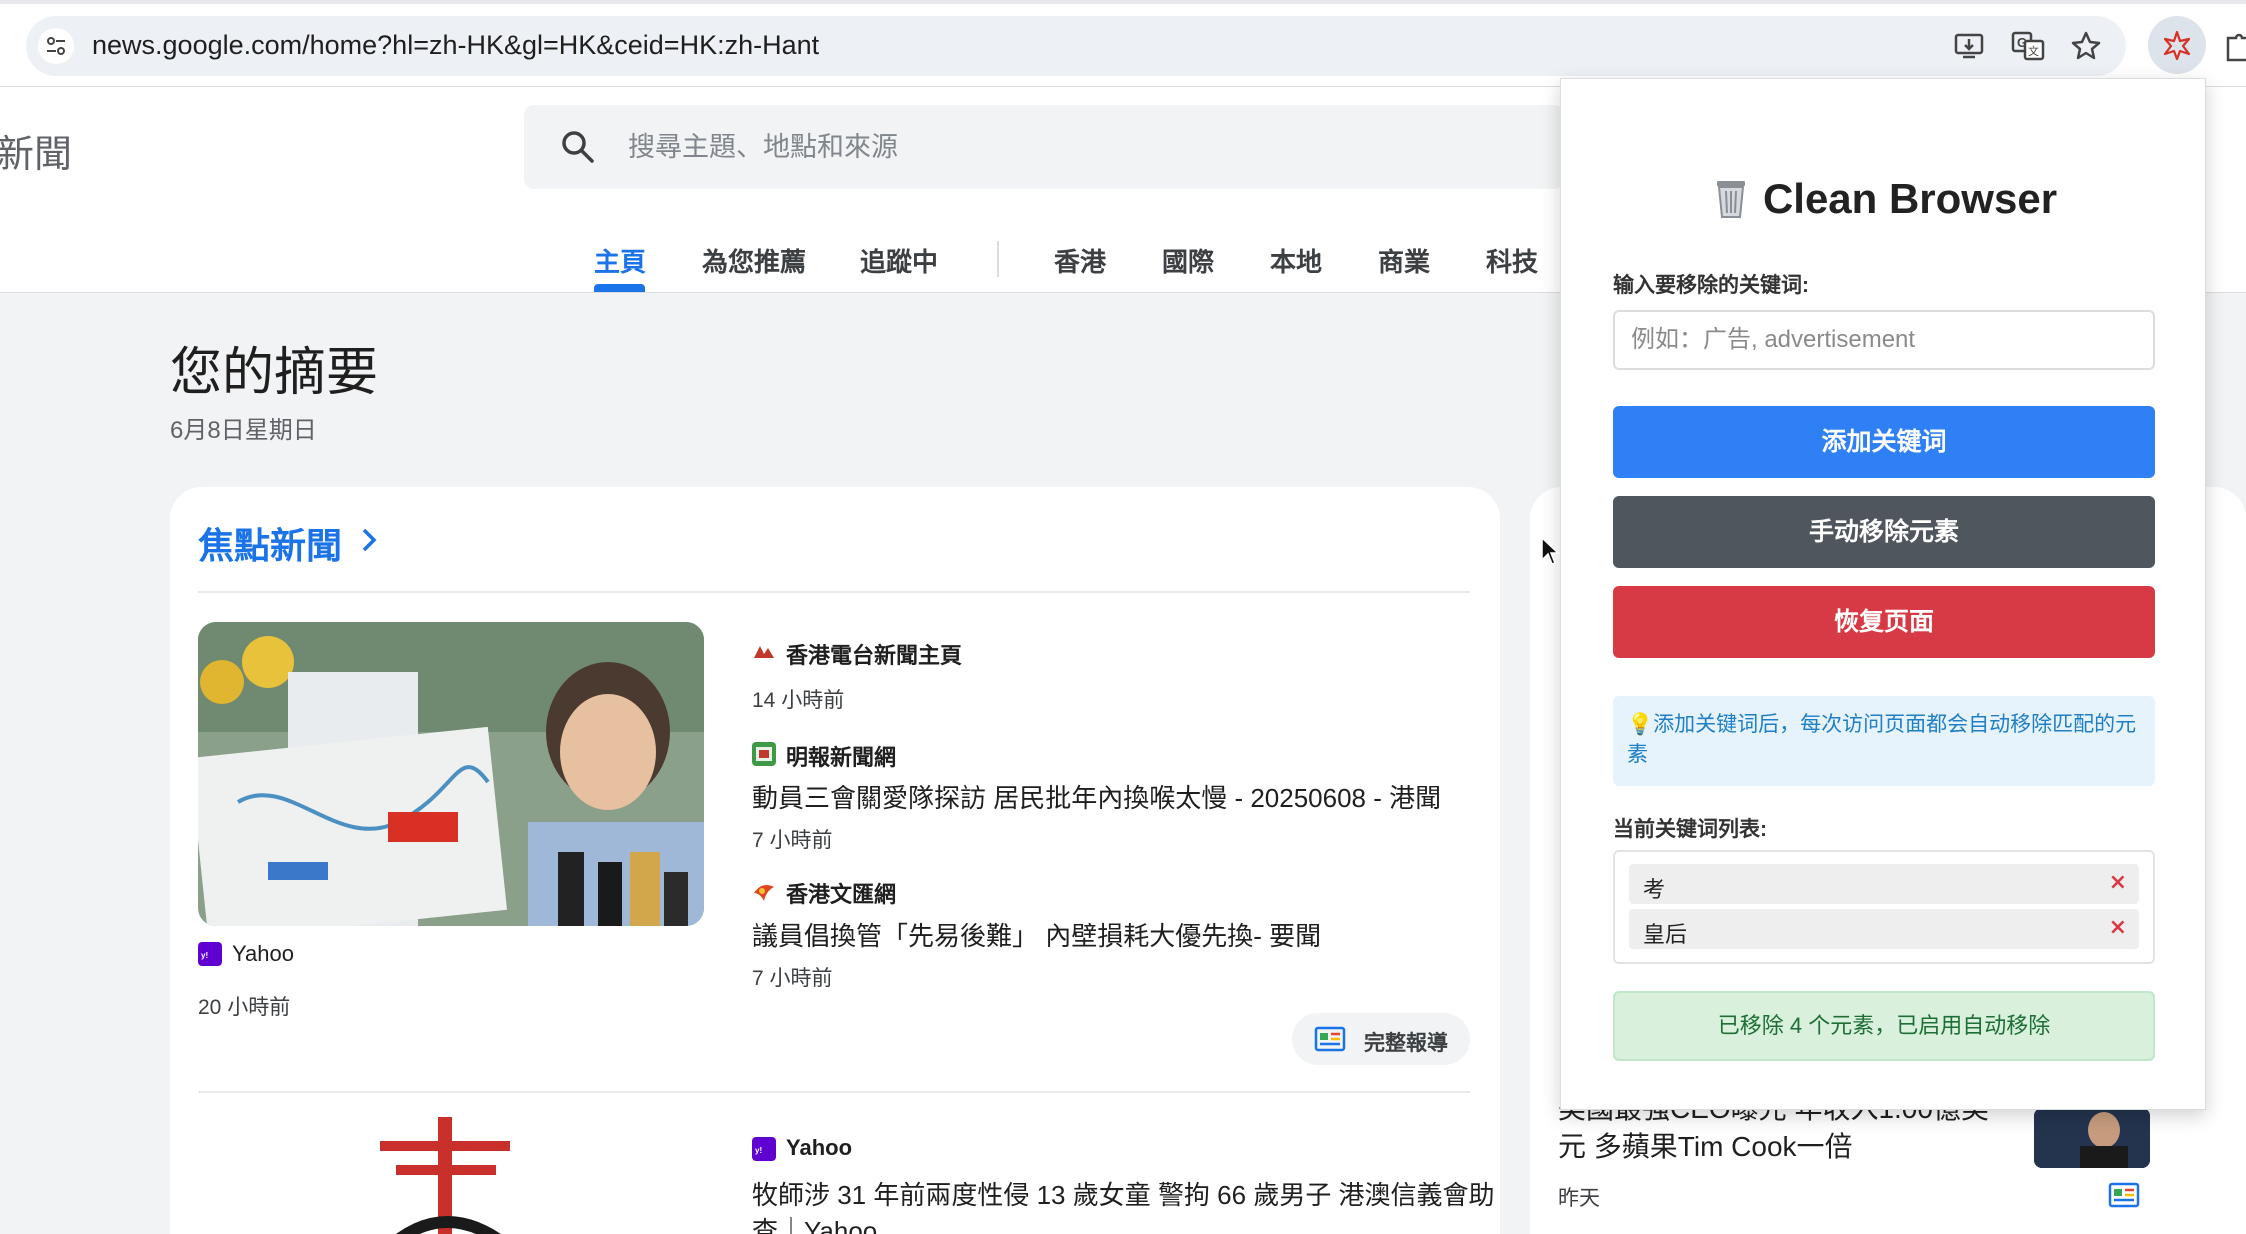  Describe the element at coordinates (2092, 1138) in the screenshot. I see `side-thumbnail` at that location.